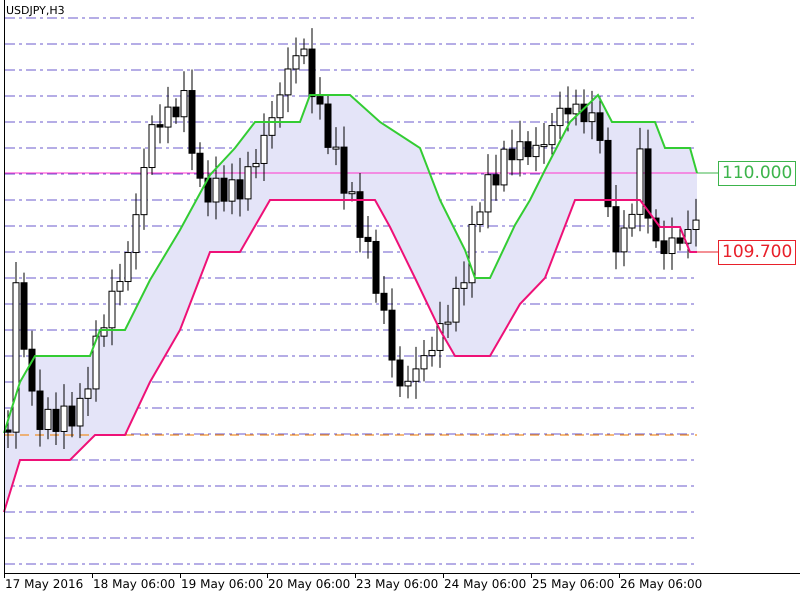  What do you see at coordinates (573, 584) in the screenshot?
I see `time-label: 25 May 06:00` at bounding box center [573, 584].